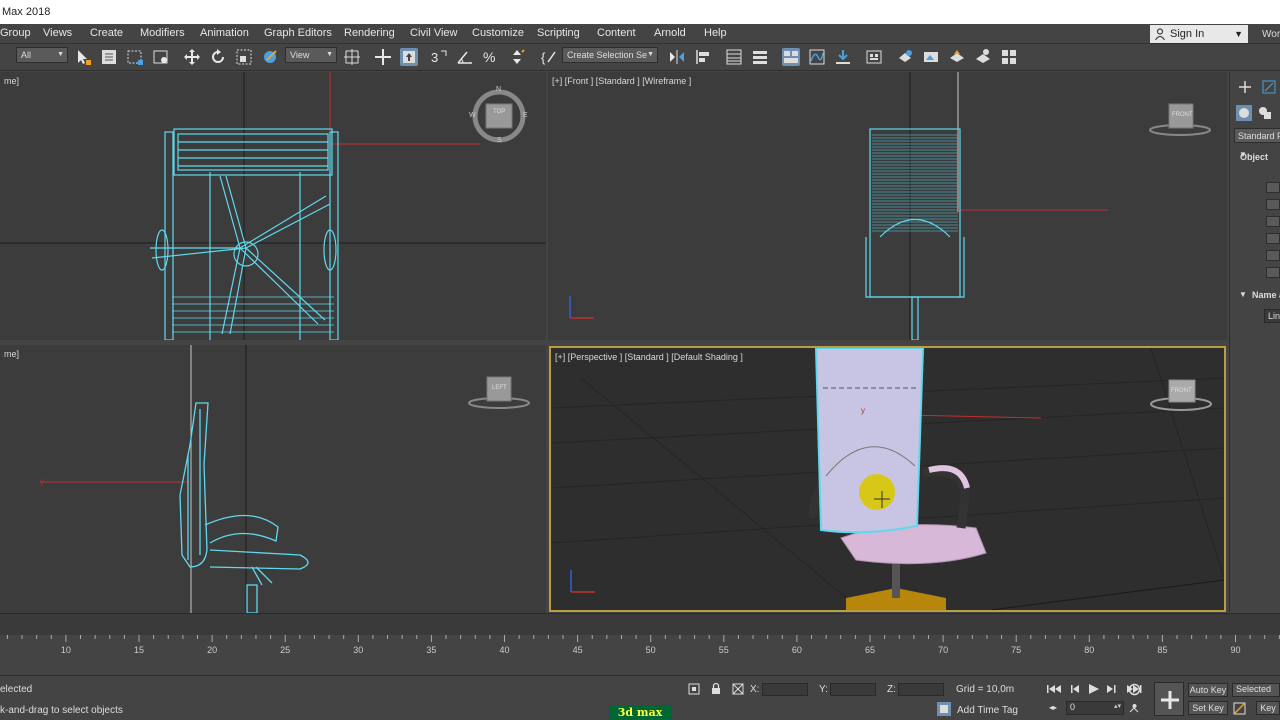 This screenshot has height=720, width=1280. Describe the element at coordinates (1180, 119) in the screenshot. I see `viewcube-front` at that location.